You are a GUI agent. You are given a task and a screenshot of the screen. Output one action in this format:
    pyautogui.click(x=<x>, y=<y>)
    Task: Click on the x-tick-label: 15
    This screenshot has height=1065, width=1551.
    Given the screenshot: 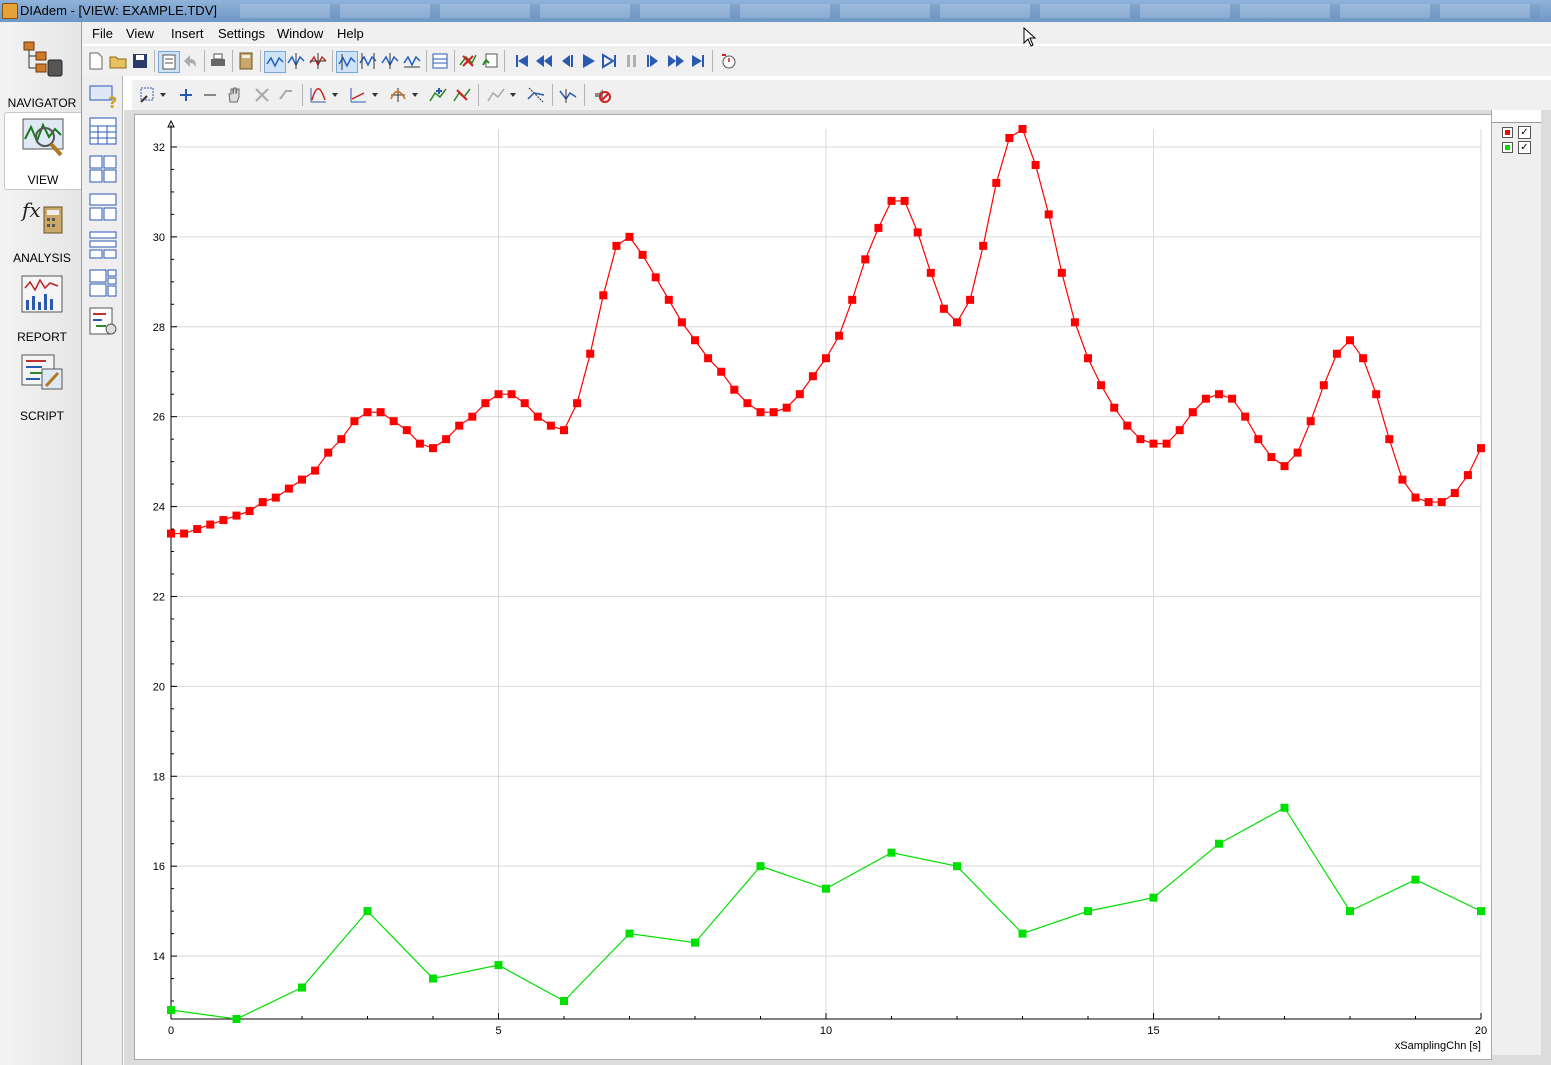 What is the action you would take?
    pyautogui.click(x=1153, y=1031)
    